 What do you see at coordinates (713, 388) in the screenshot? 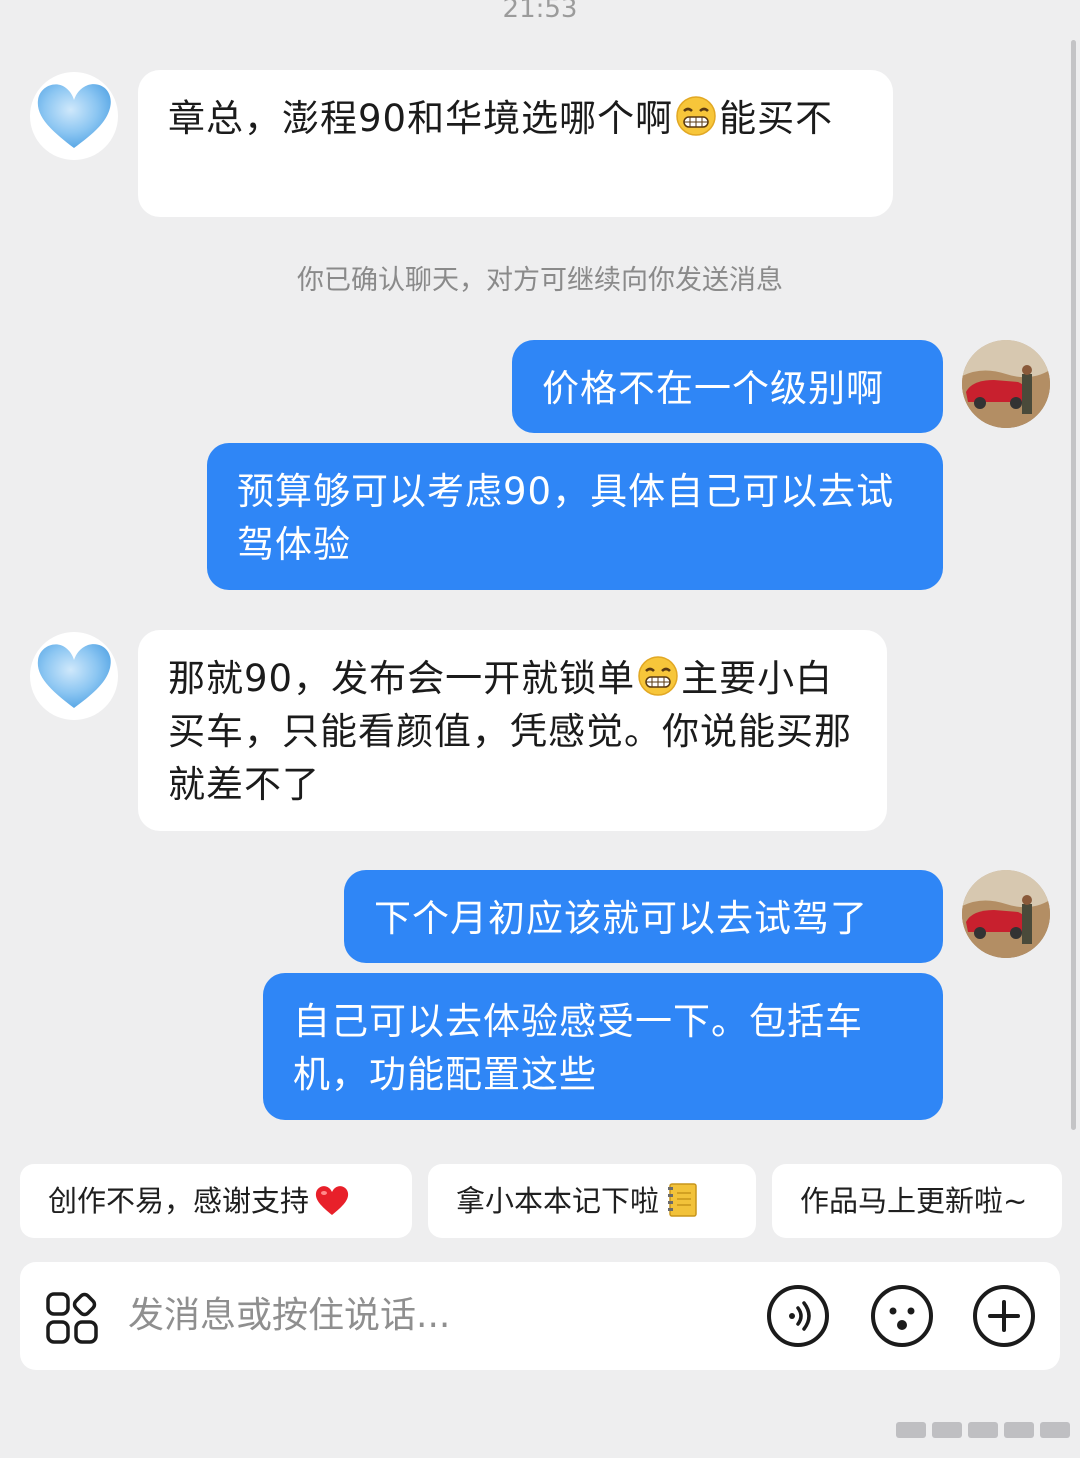
I see `message-text: 价格不在一个级别啊` at bounding box center [713, 388].